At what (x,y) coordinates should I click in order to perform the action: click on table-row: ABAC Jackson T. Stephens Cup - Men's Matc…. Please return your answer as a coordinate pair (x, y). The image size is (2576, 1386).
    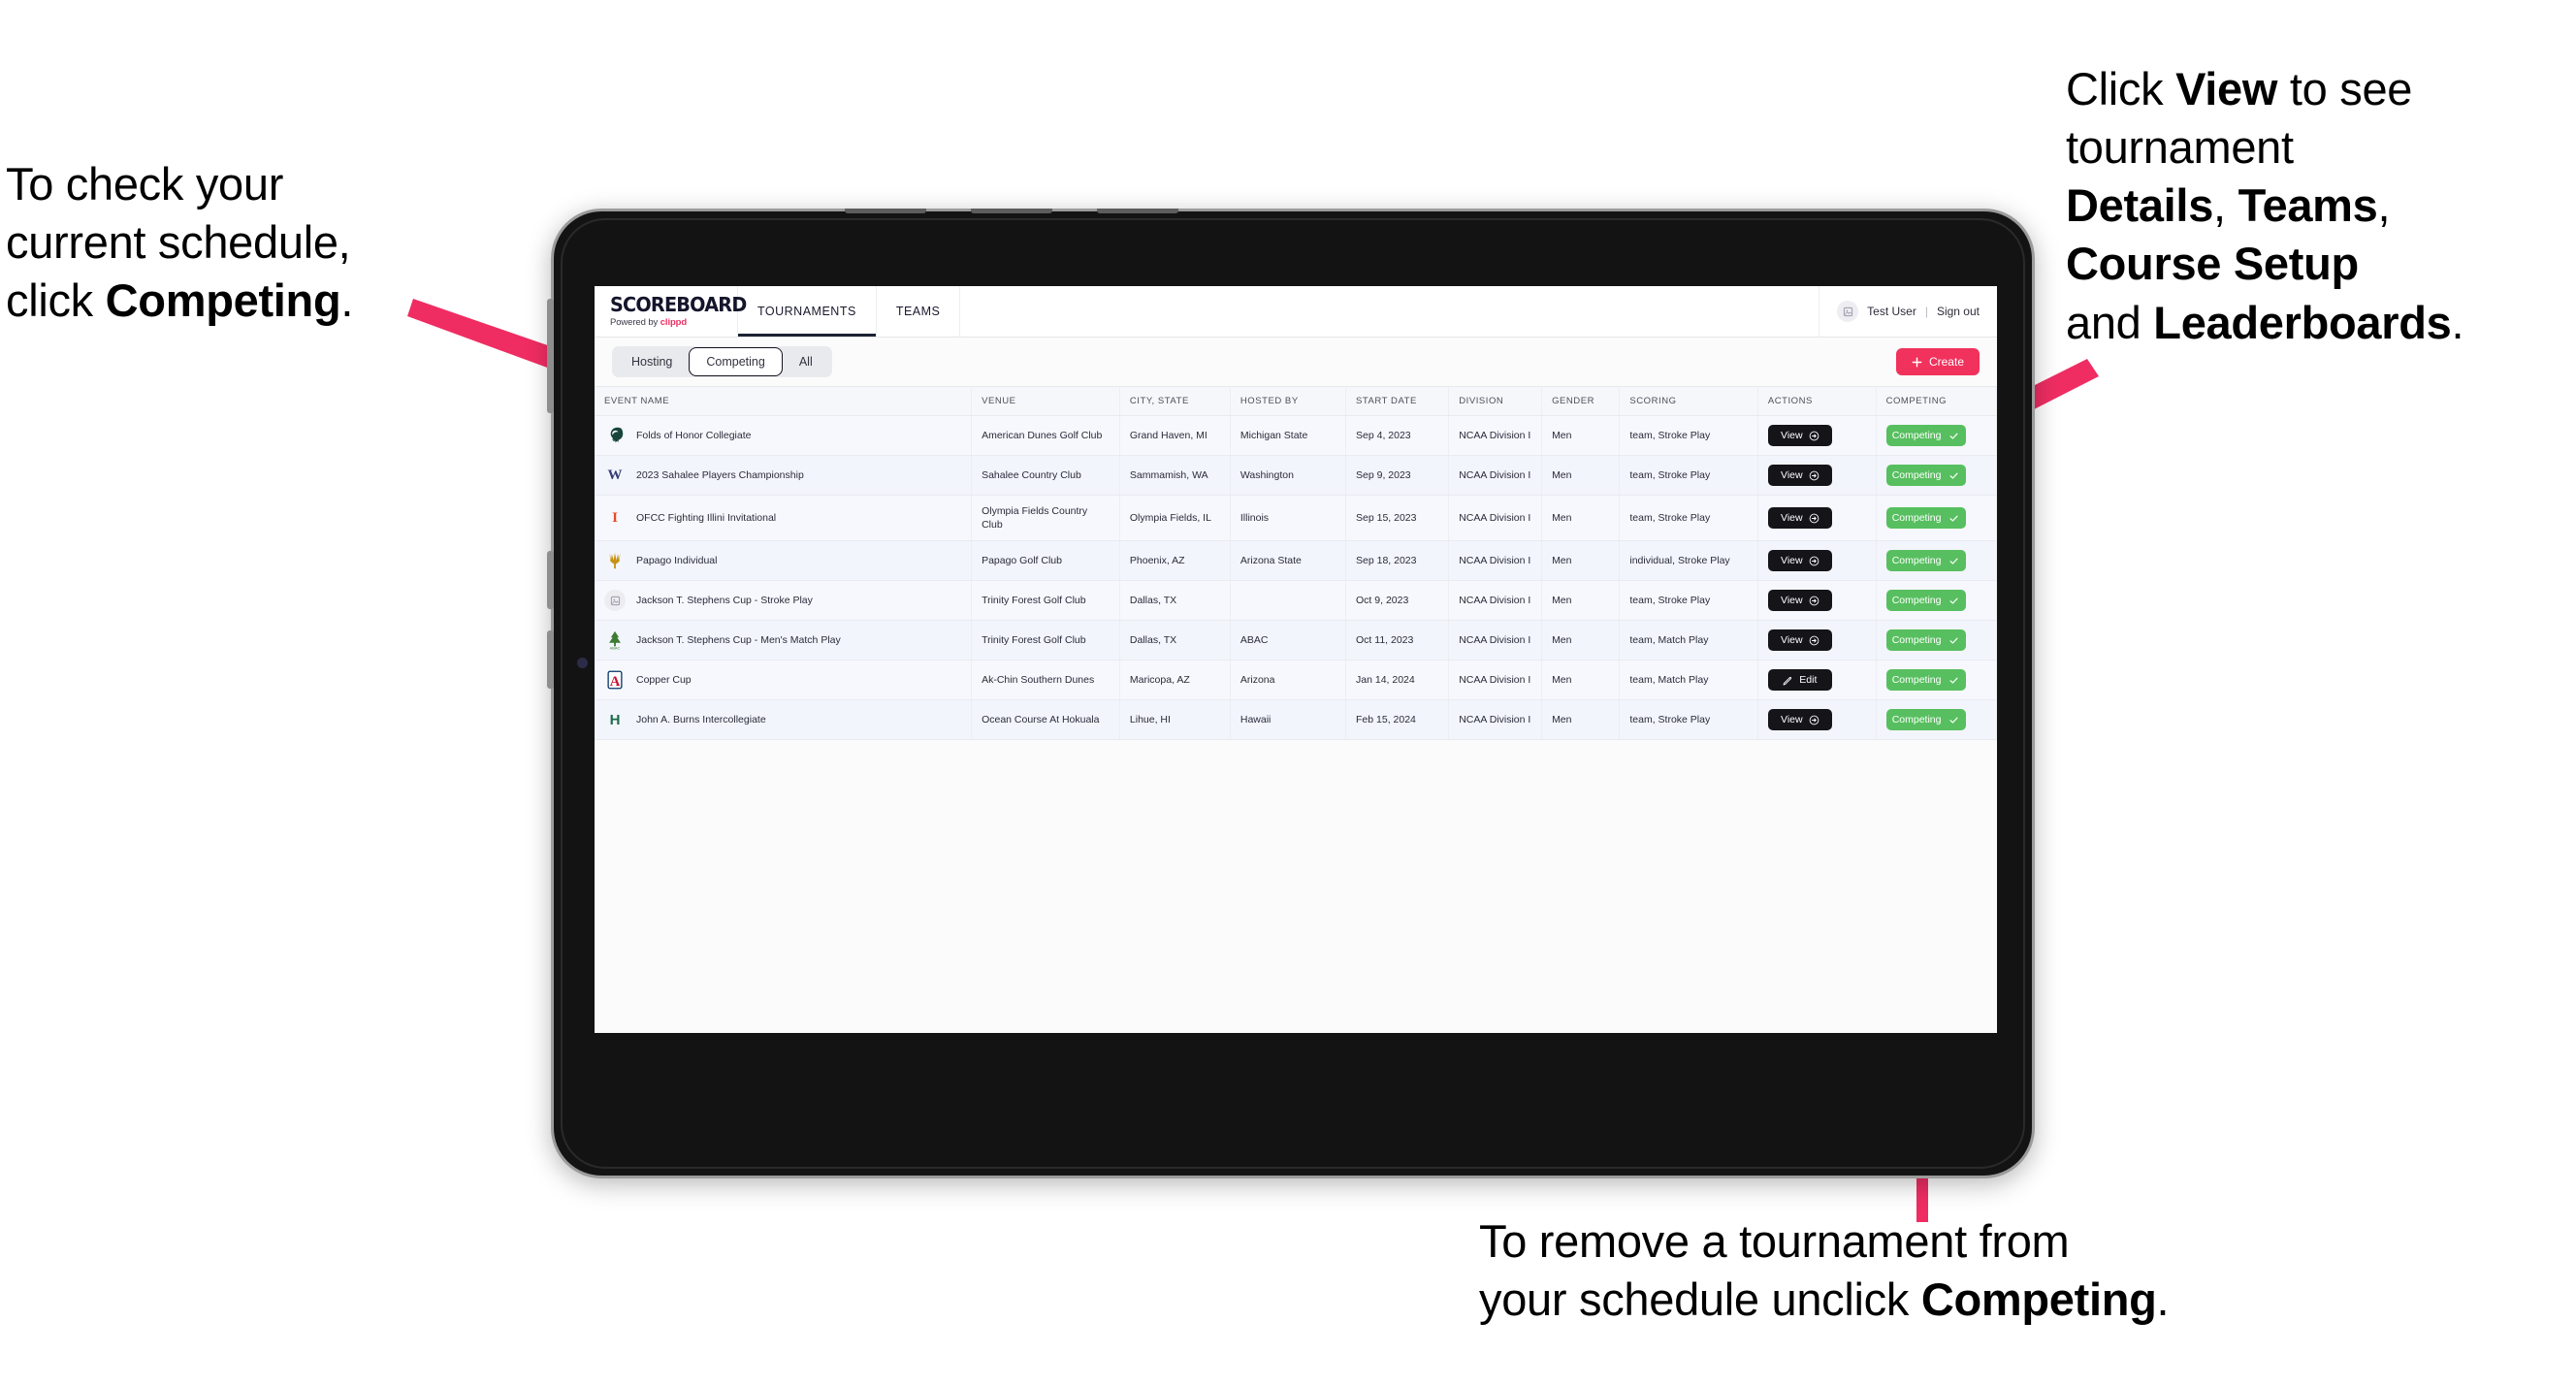
    Looking at the image, I should click on (1296, 640).